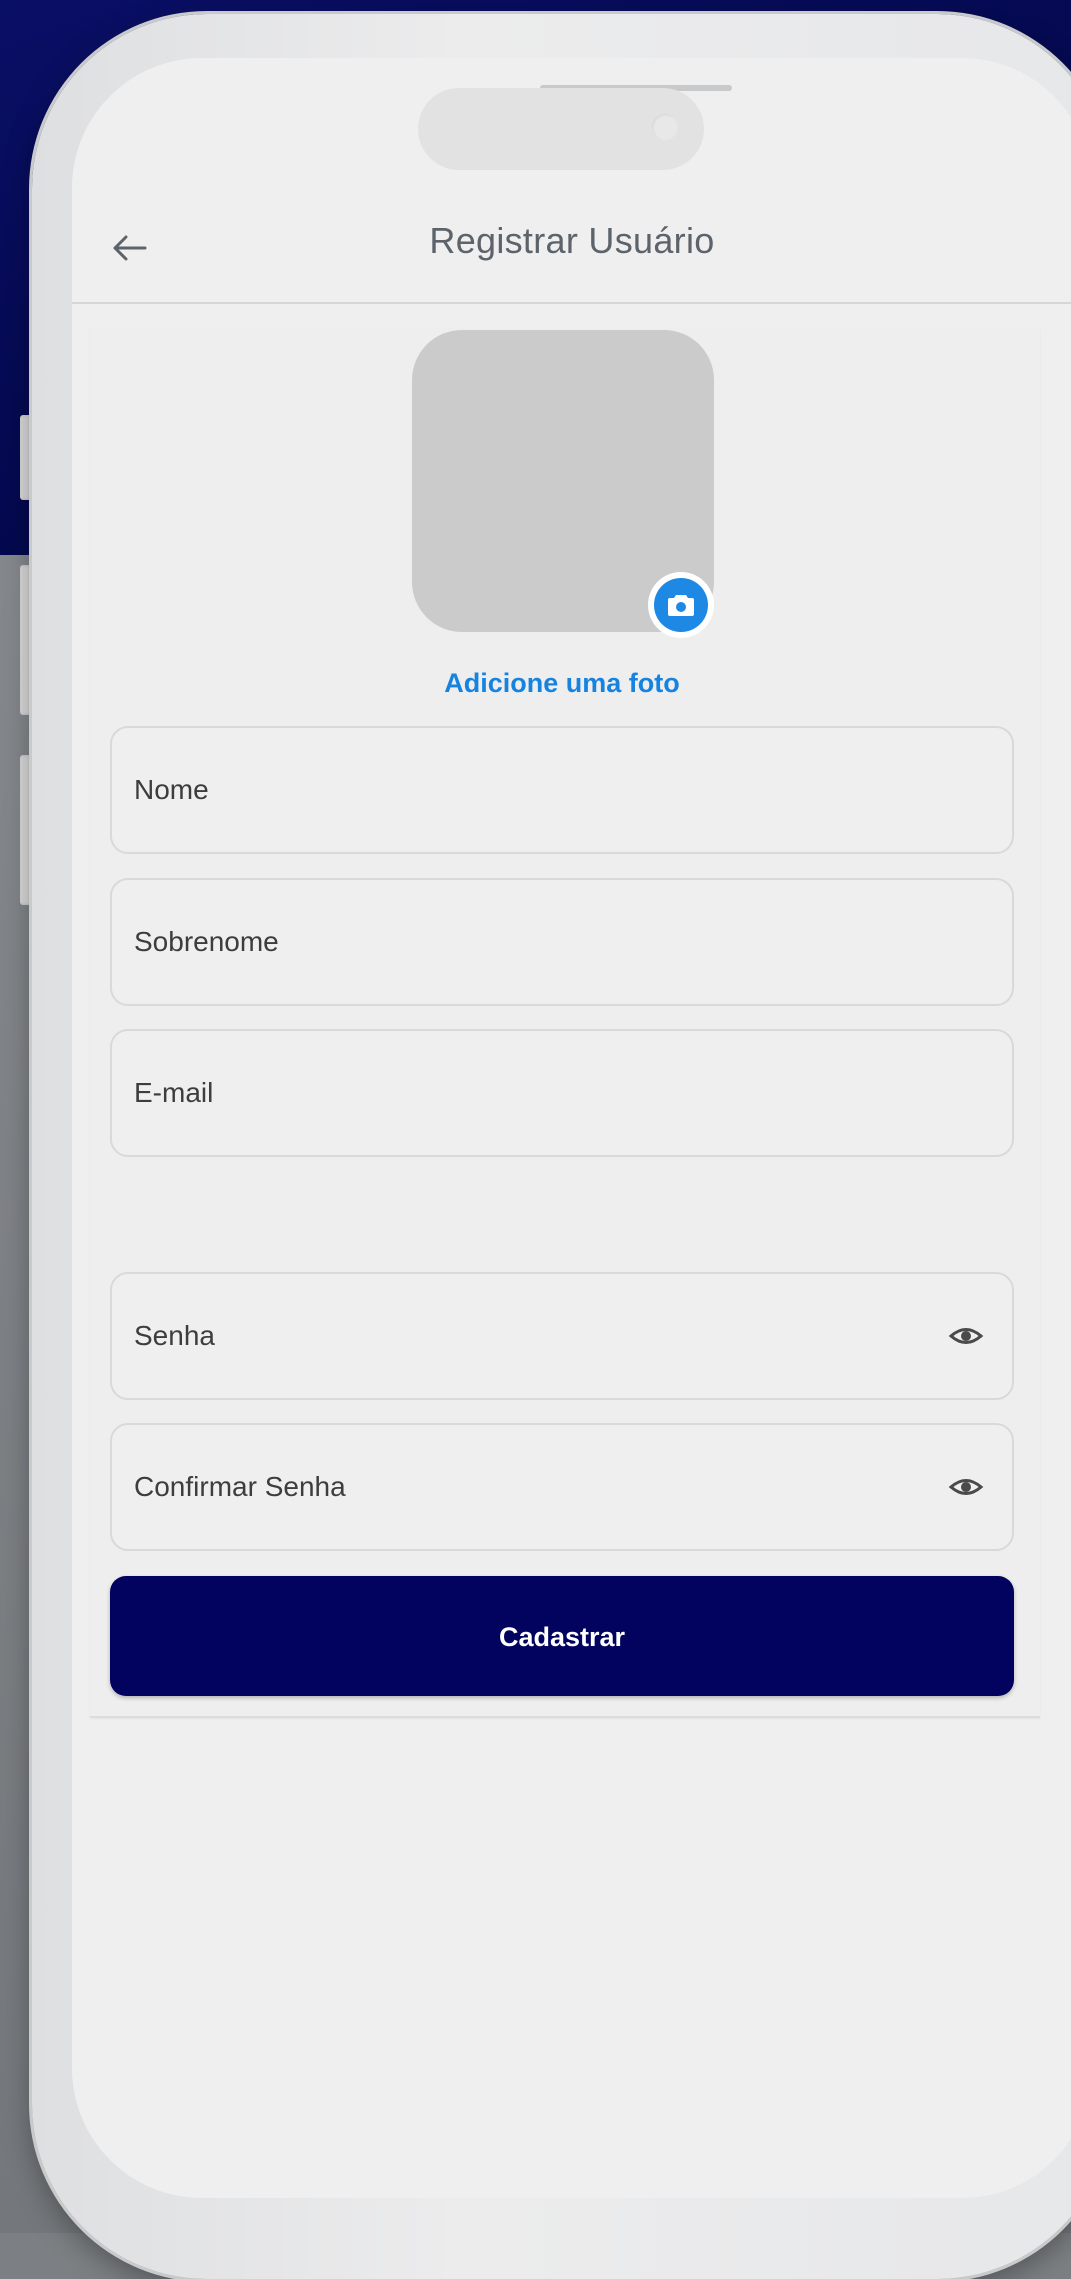 The image size is (1071, 2279). I want to click on first-name-placeholder: Nome, so click(171, 789).